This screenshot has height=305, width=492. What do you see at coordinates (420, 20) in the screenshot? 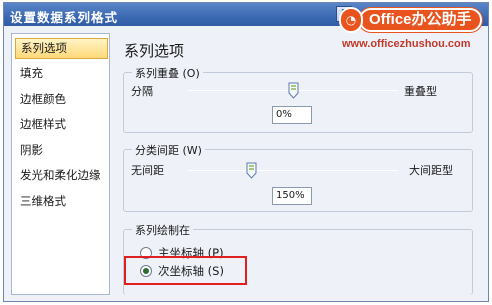
I see `watermark-brand: Office办公助手` at bounding box center [420, 20].